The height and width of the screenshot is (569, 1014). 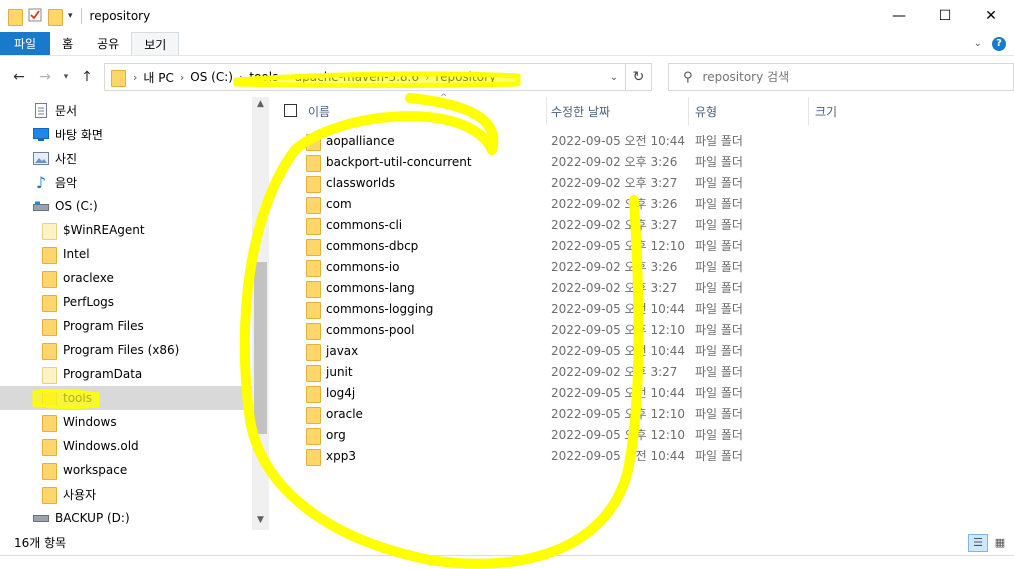 I want to click on nav-item-users: 사용자, so click(x=126, y=494).